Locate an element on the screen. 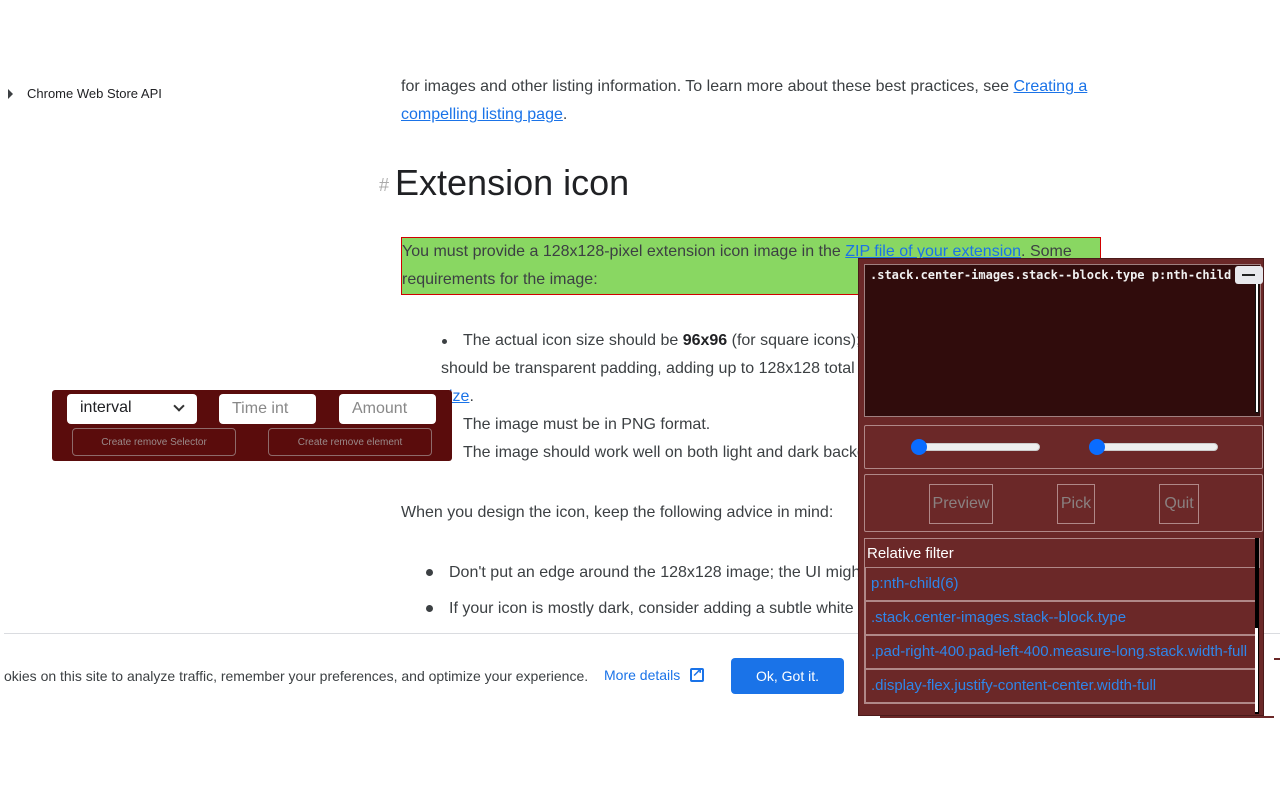  create-remove-selector-button: Create remove Selector is located at coordinates (154, 442).